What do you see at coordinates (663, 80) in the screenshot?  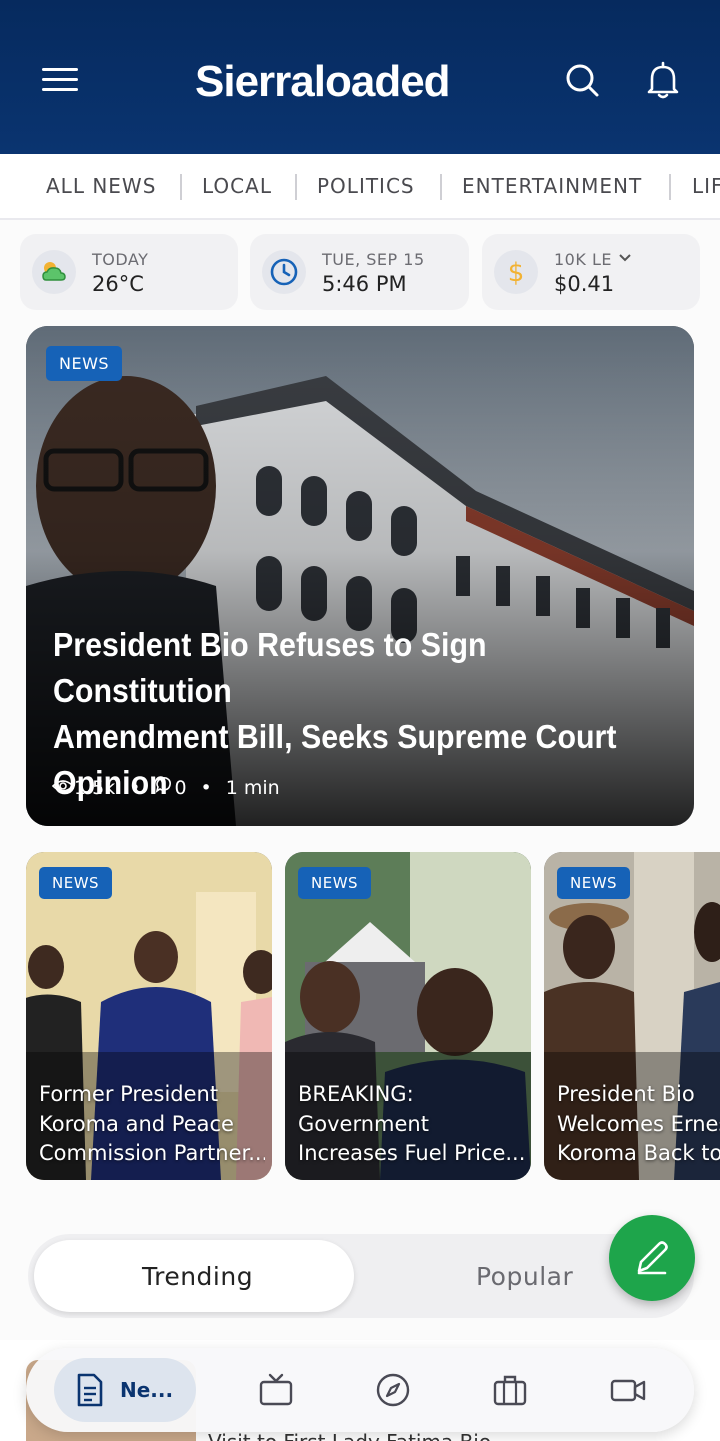 I see `bell-icon` at bounding box center [663, 80].